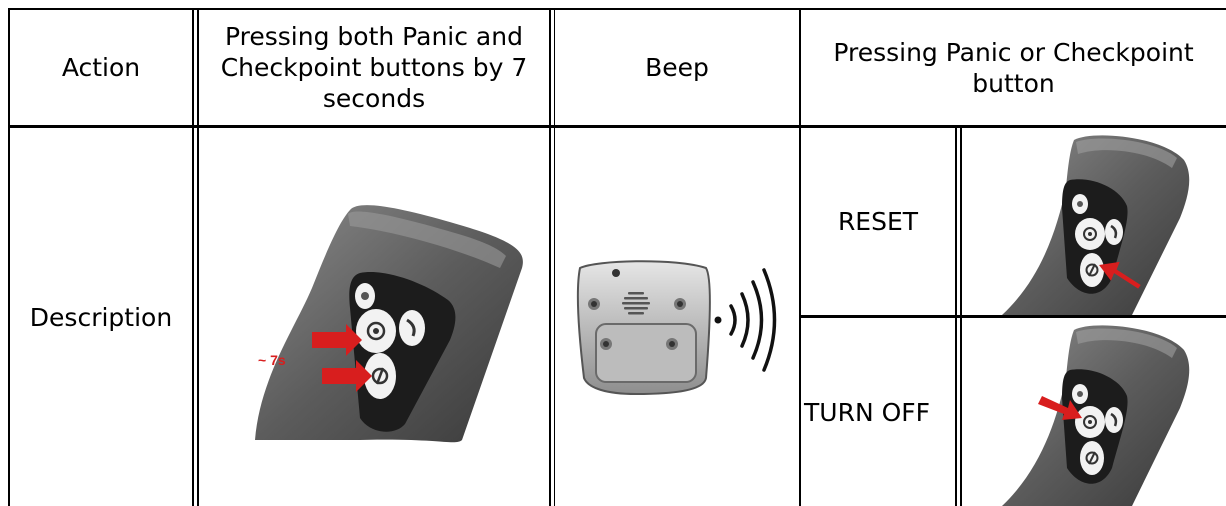 This screenshot has width=1226, height=506. Describe the element at coordinates (745, 320) in the screenshot. I see `sound-waves-icon` at that location.